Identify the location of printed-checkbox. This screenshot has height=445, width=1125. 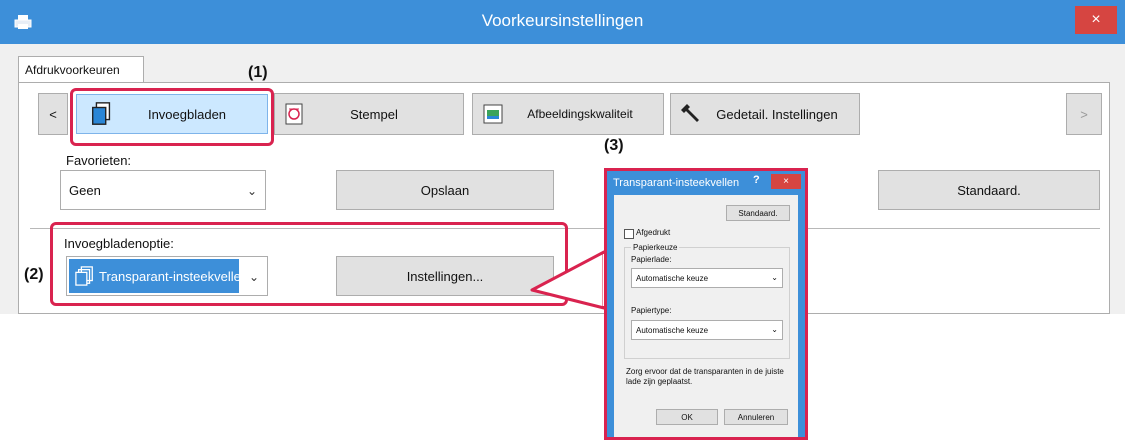
(629, 234).